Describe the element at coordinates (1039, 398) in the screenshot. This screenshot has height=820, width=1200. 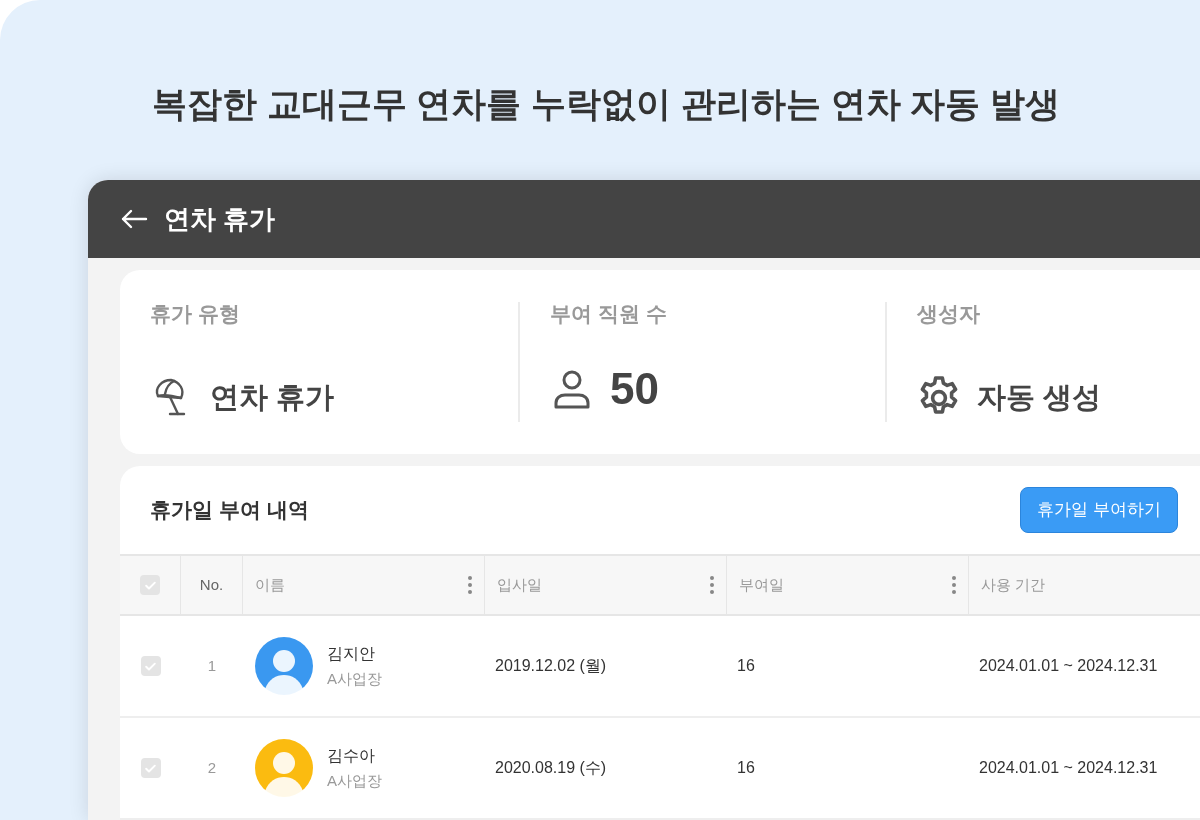
I see `summary-value: 자동 생성` at that location.